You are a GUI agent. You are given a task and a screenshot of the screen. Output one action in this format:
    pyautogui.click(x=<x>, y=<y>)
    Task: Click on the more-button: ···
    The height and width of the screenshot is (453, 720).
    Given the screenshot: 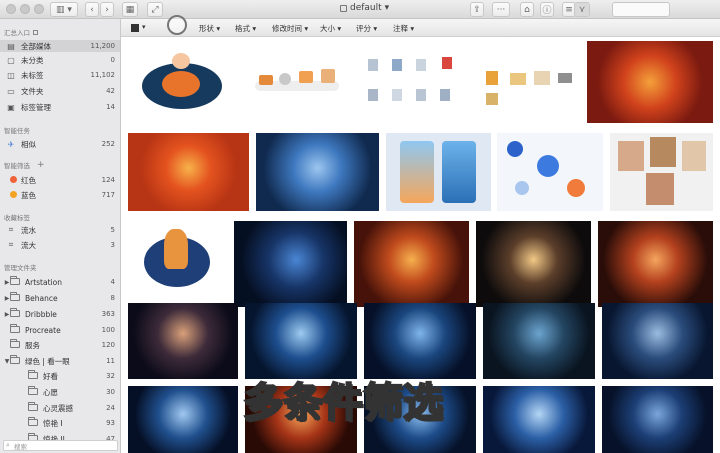 What is the action you would take?
    pyautogui.click(x=501, y=9)
    